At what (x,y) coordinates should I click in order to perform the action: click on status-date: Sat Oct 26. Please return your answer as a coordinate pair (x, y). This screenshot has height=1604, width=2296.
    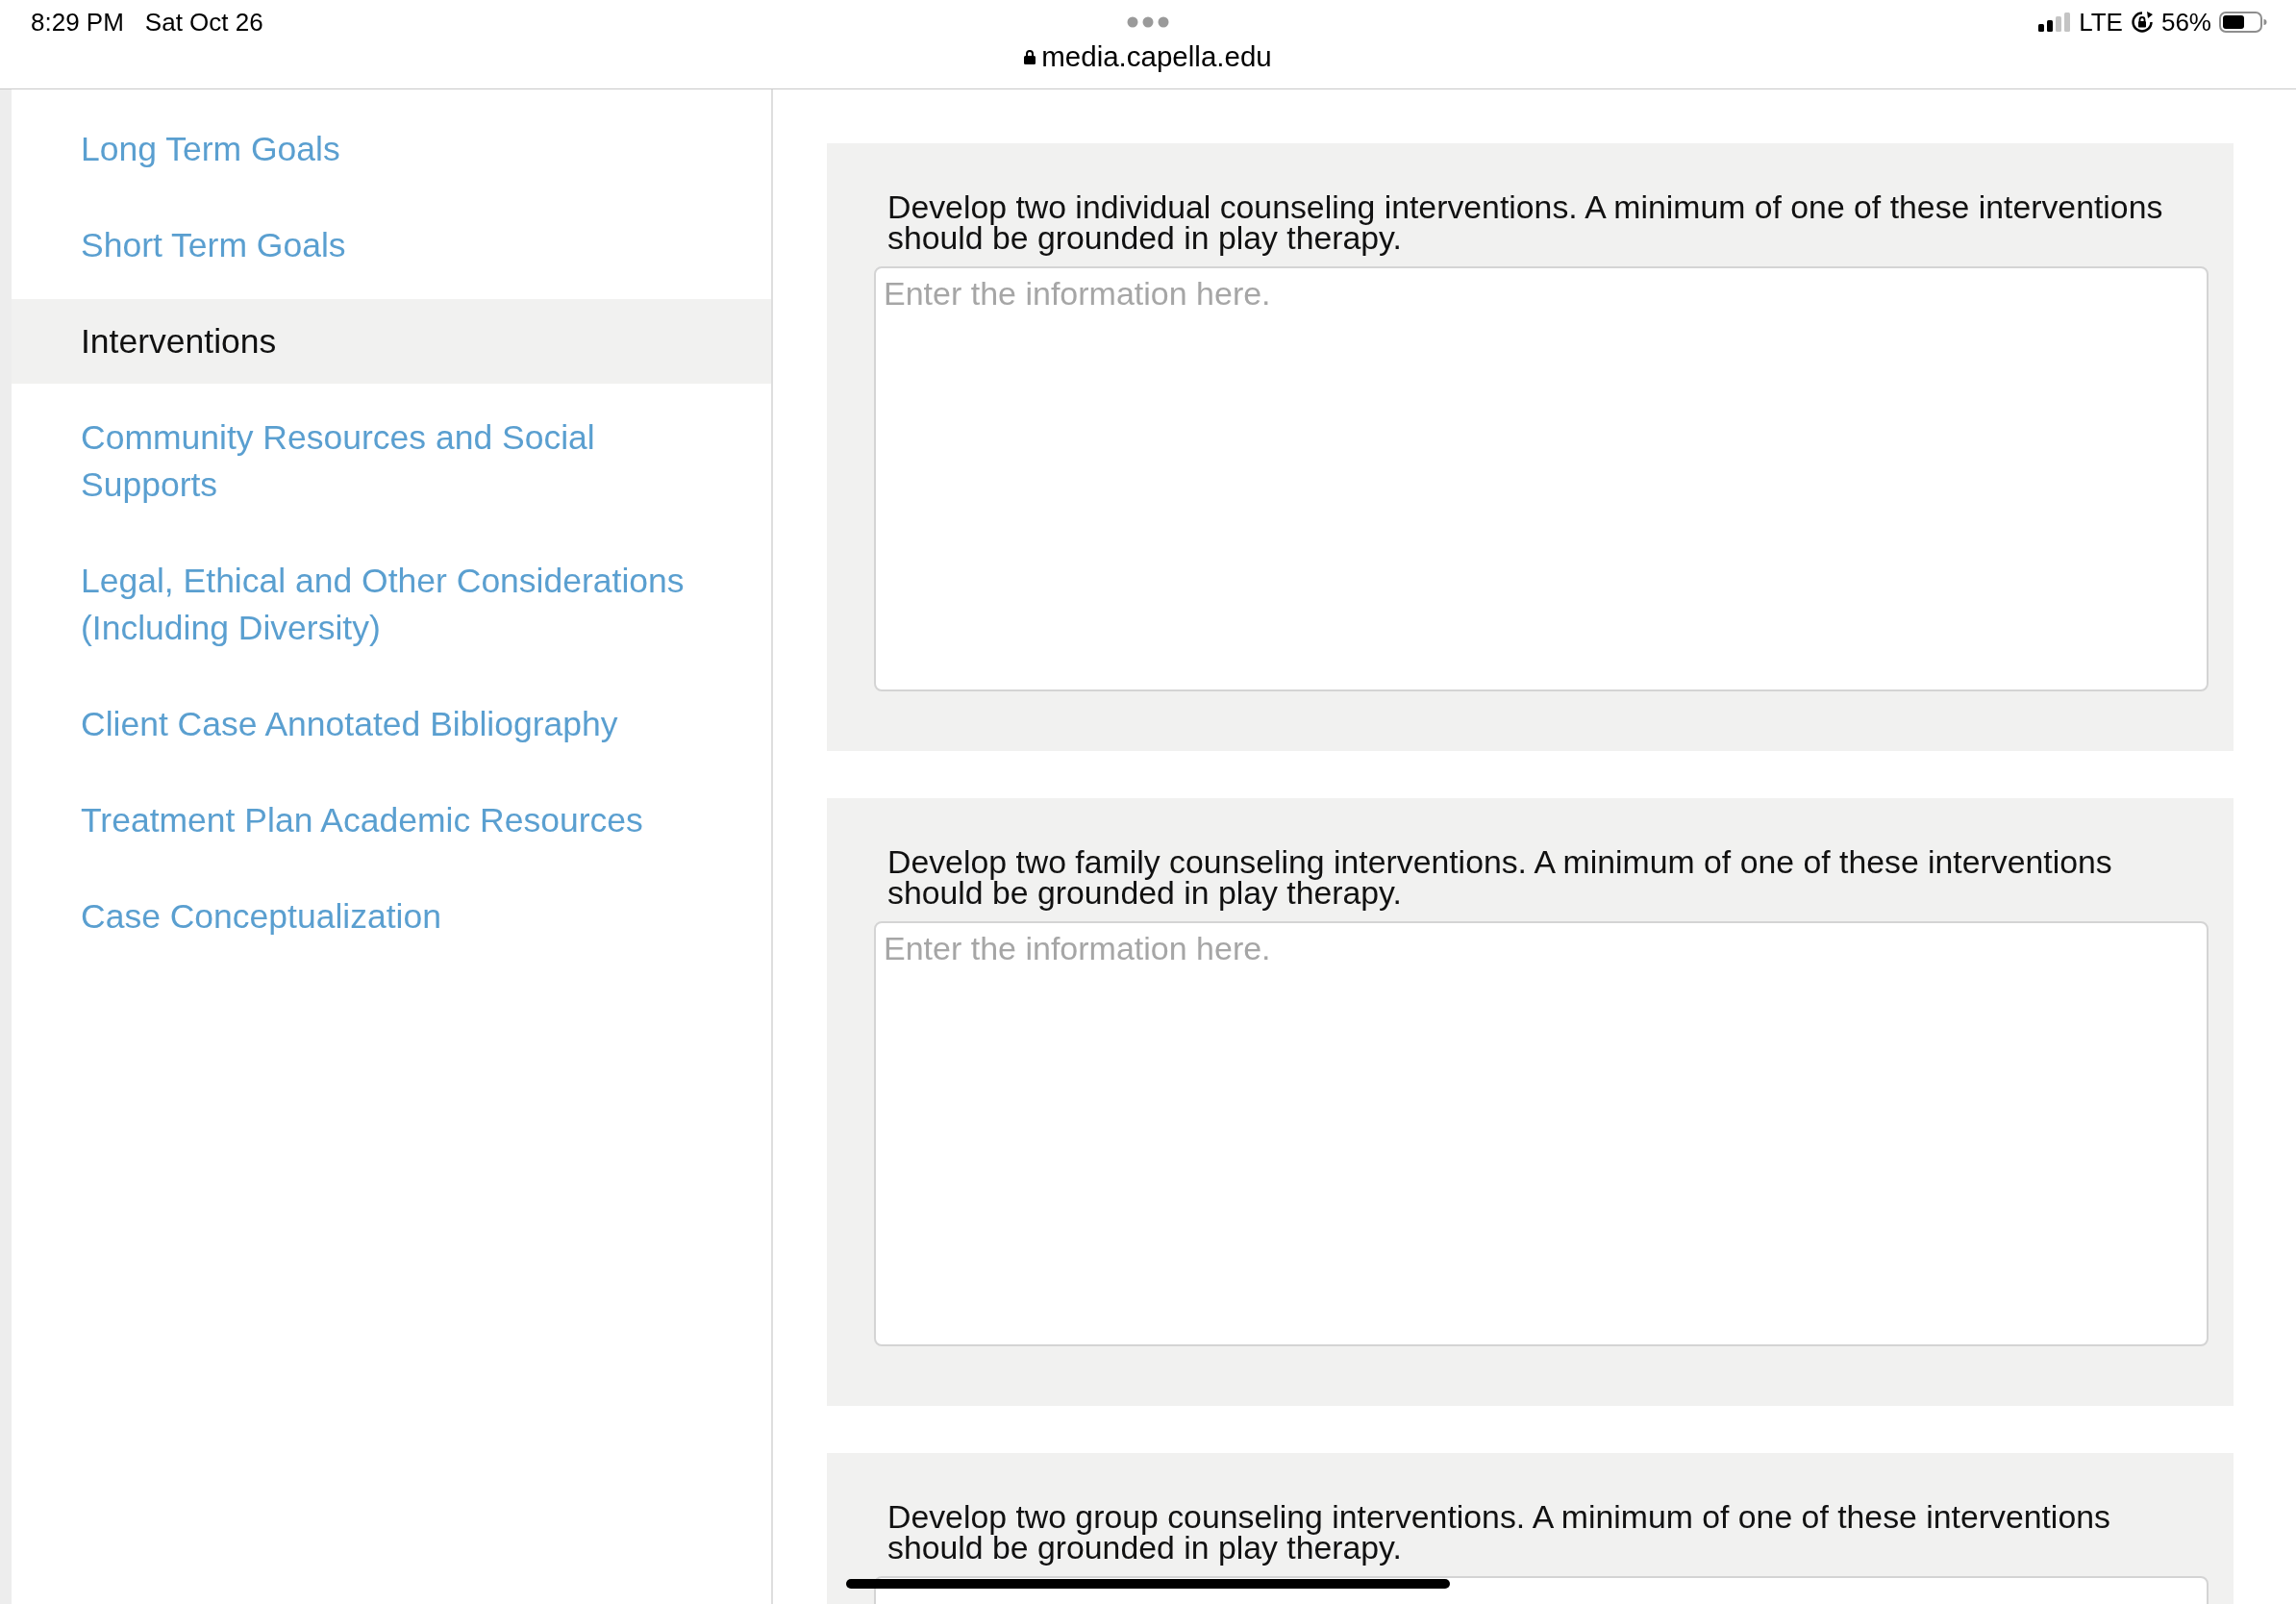
    Looking at the image, I should click on (203, 22).